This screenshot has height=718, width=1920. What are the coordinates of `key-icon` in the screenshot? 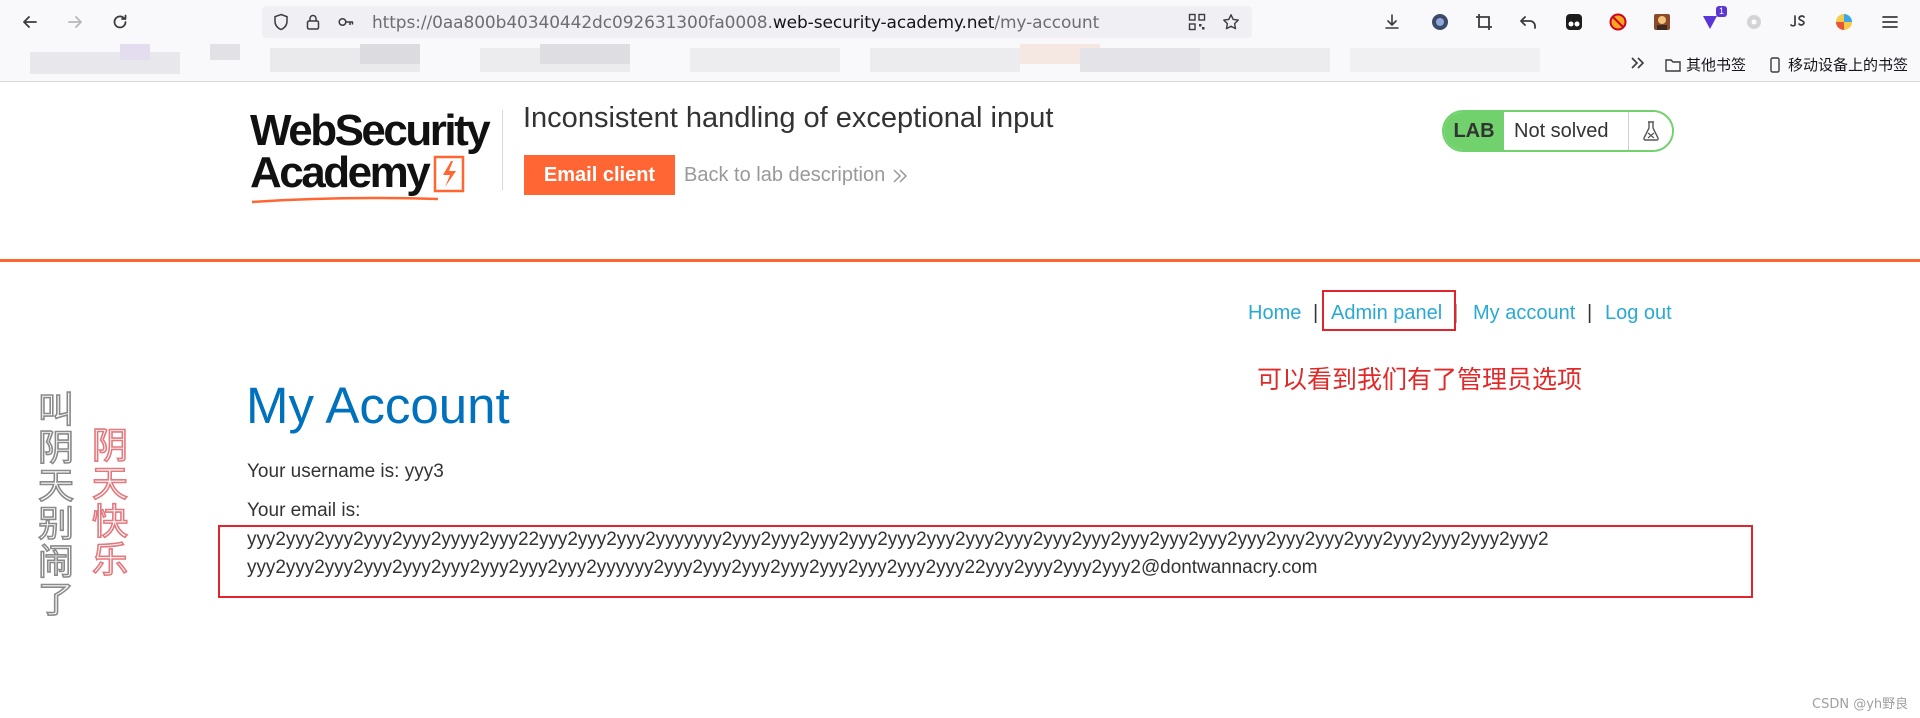 It's located at (346, 22).